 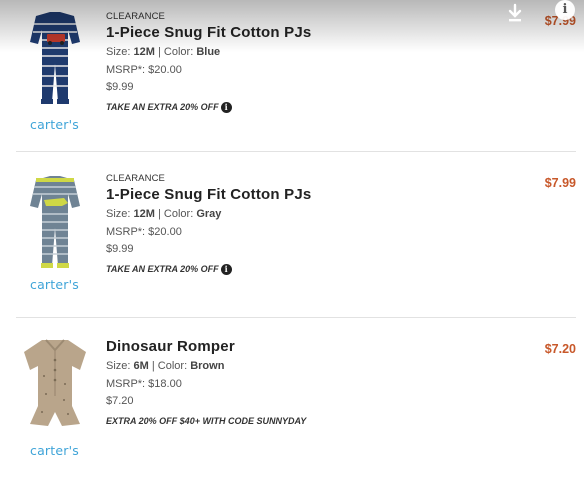 What do you see at coordinates (306, 367) in the screenshot?
I see `size-color-line: Size: 6M | Color: Brown` at bounding box center [306, 367].